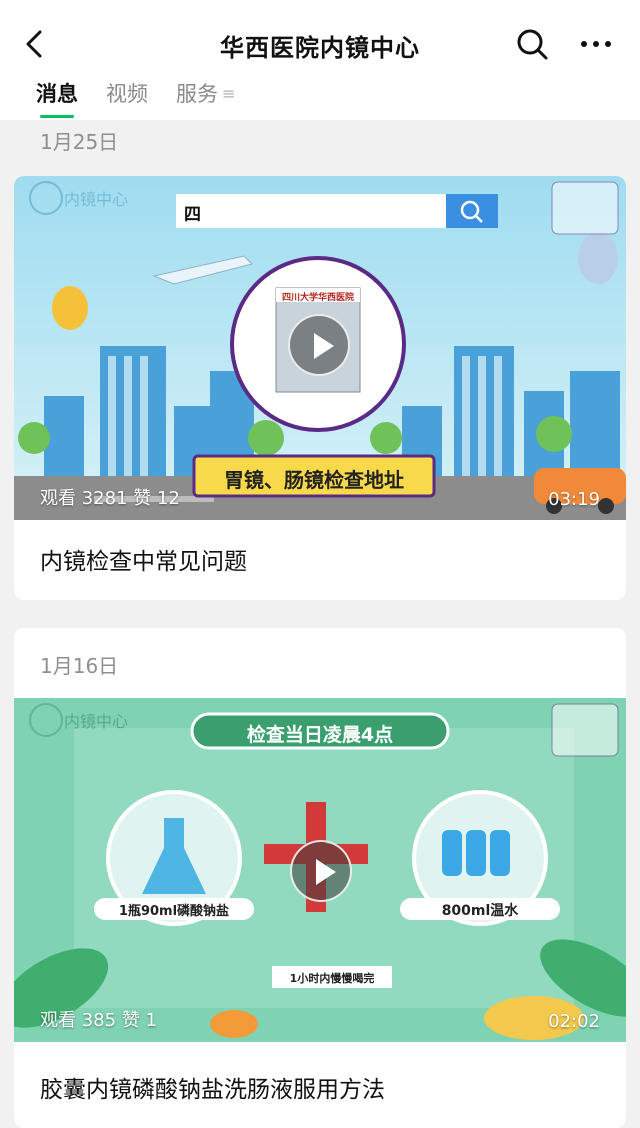 Image resolution: width=640 pixels, height=1128 pixels. I want to click on post-date: 1月25日, so click(79, 142).